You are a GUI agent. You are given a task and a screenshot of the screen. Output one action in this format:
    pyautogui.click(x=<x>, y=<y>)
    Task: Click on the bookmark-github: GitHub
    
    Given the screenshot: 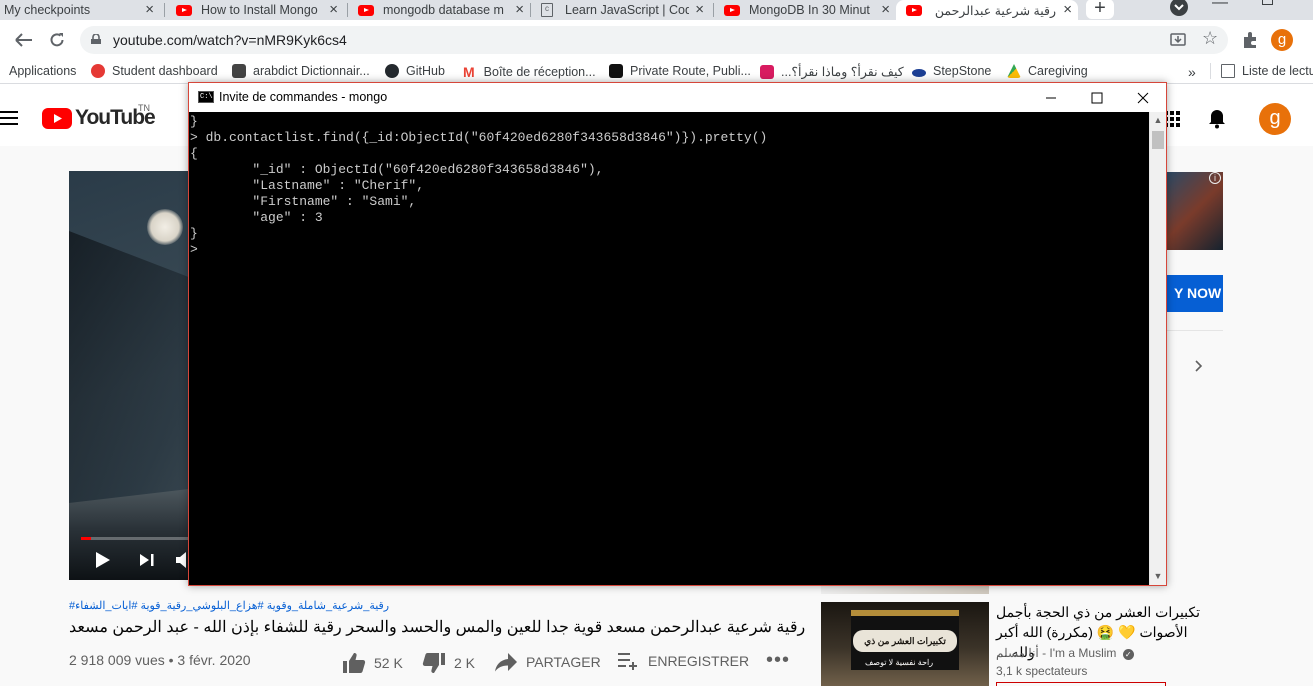 What is the action you would take?
    pyautogui.click(x=415, y=71)
    